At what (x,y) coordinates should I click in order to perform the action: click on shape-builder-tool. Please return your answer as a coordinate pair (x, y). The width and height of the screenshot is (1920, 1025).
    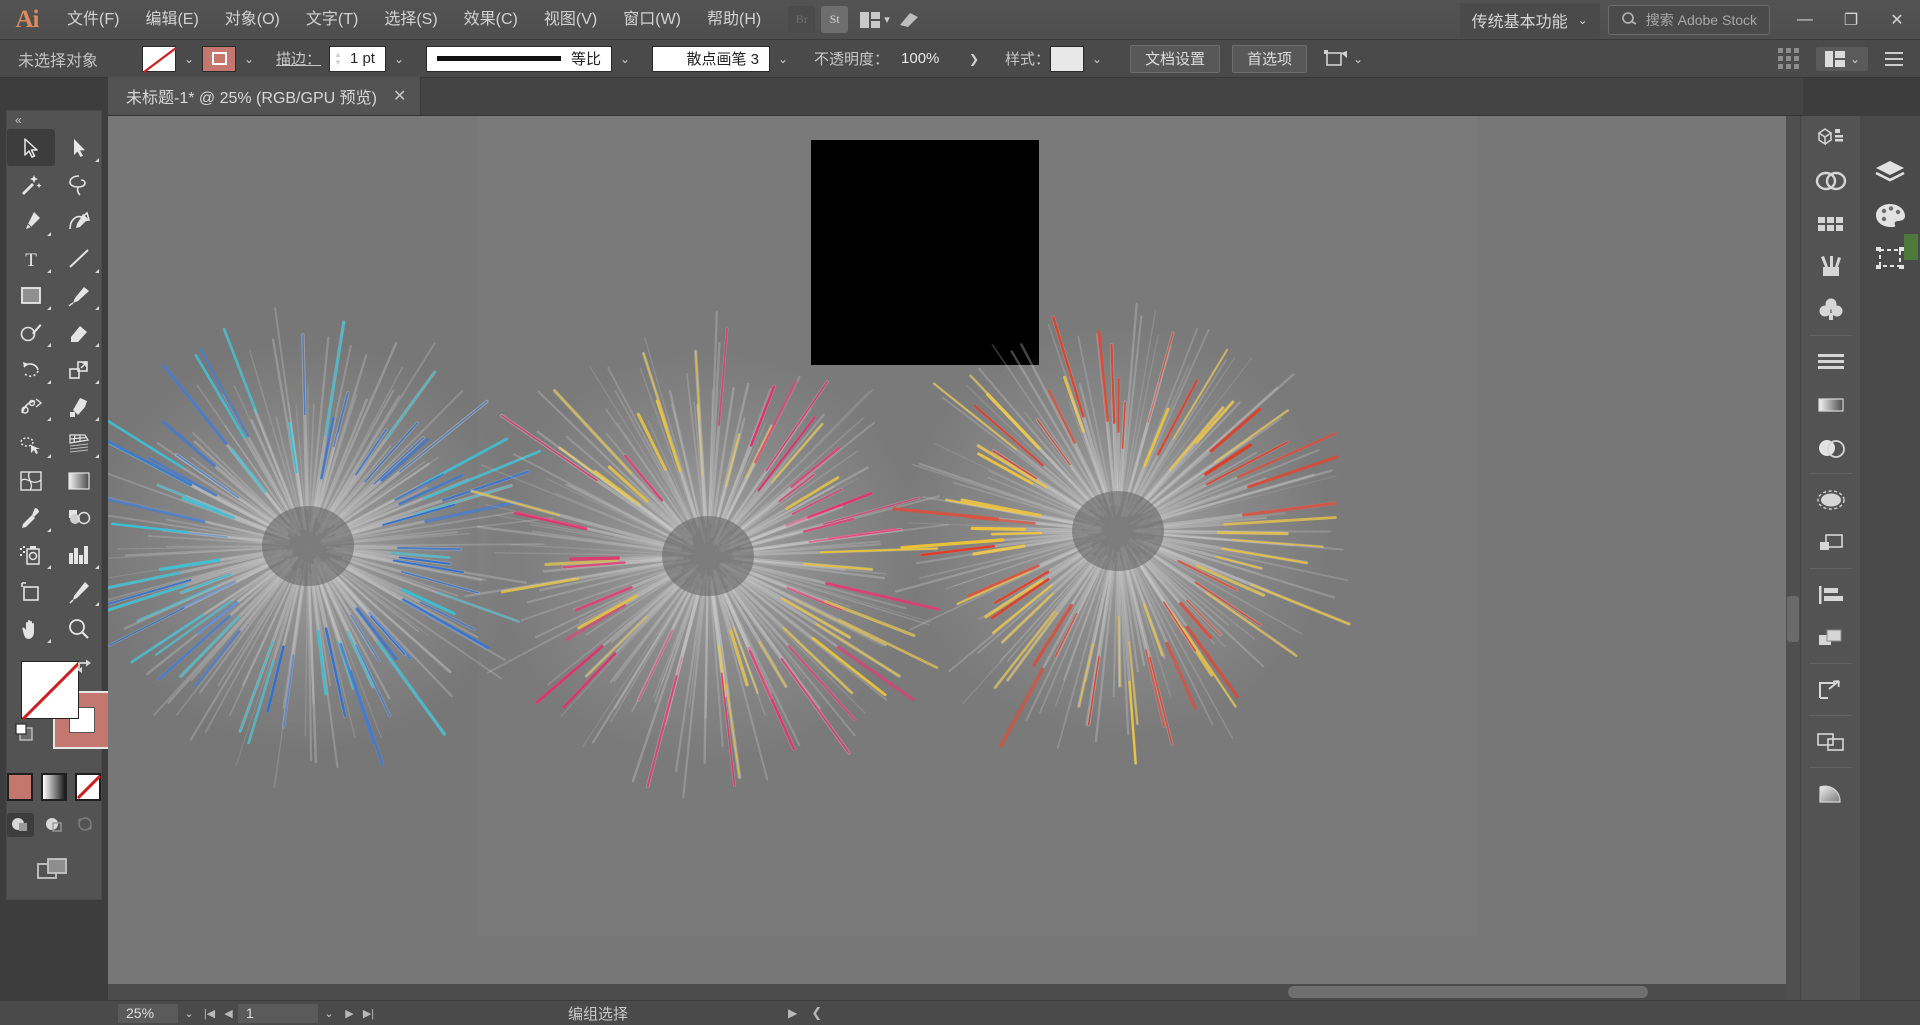
    Looking at the image, I should click on (31, 443).